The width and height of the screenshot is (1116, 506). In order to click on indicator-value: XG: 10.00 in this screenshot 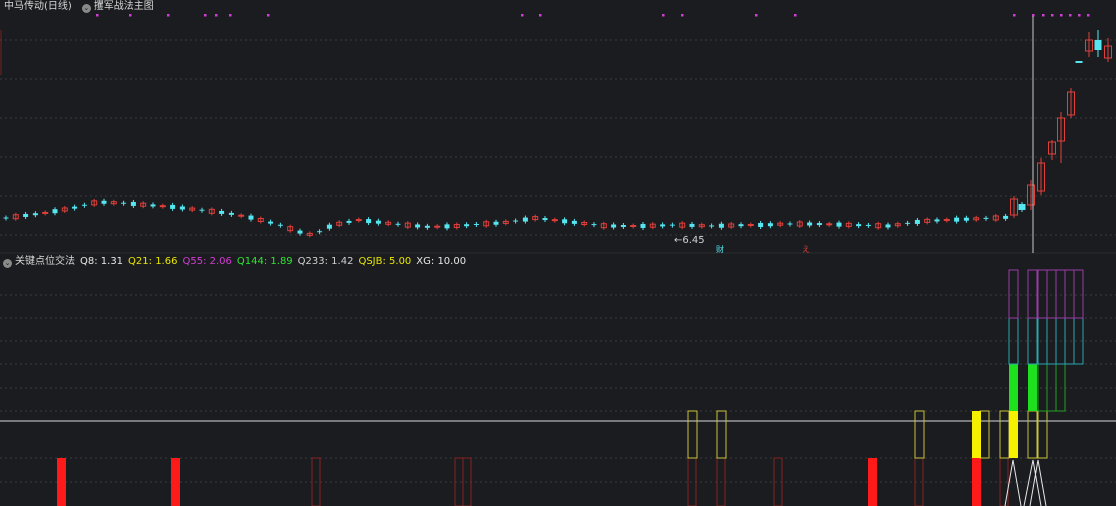, I will do `click(441, 261)`.